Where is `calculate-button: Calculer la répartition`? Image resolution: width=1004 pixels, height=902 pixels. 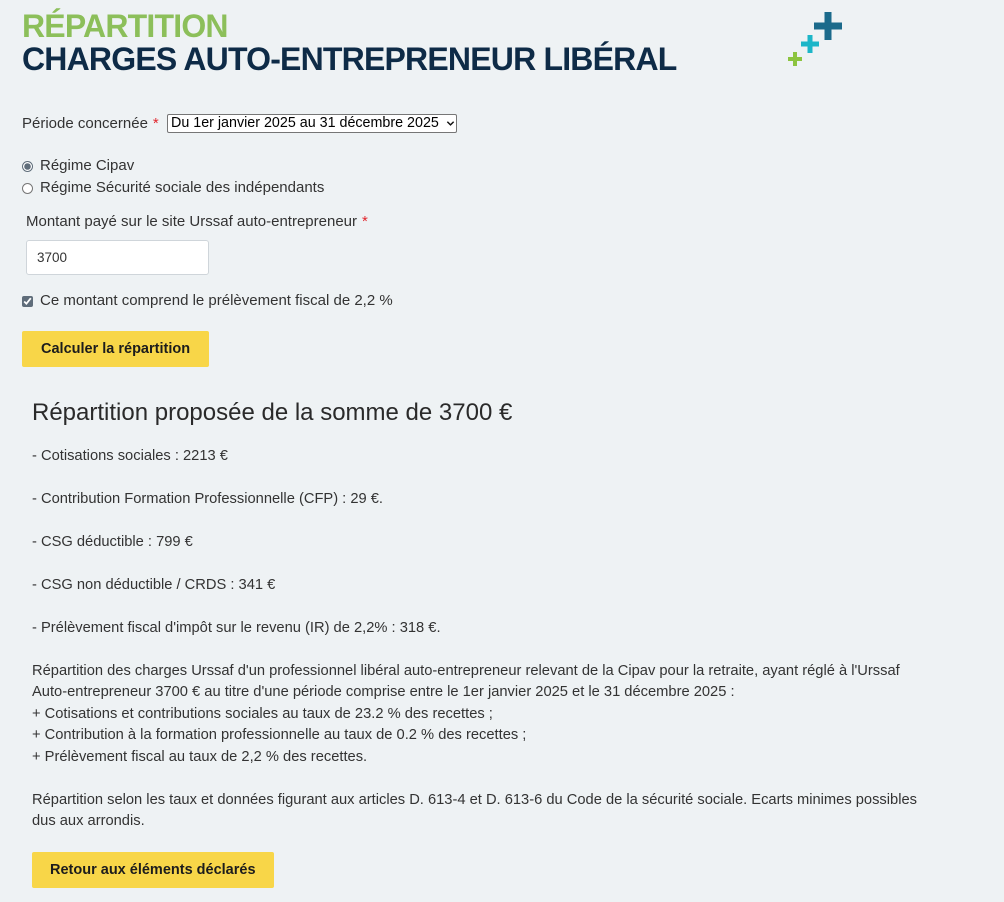 calculate-button: Calculer la répartition is located at coordinates (116, 349).